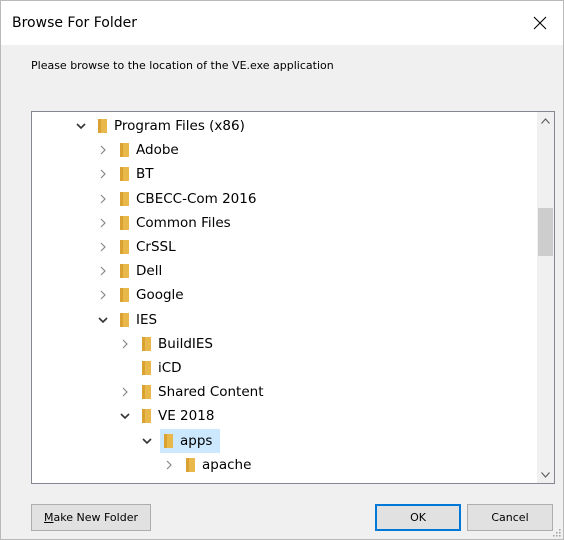 The height and width of the screenshot is (540, 564). I want to click on ok-button: OK, so click(418, 517).